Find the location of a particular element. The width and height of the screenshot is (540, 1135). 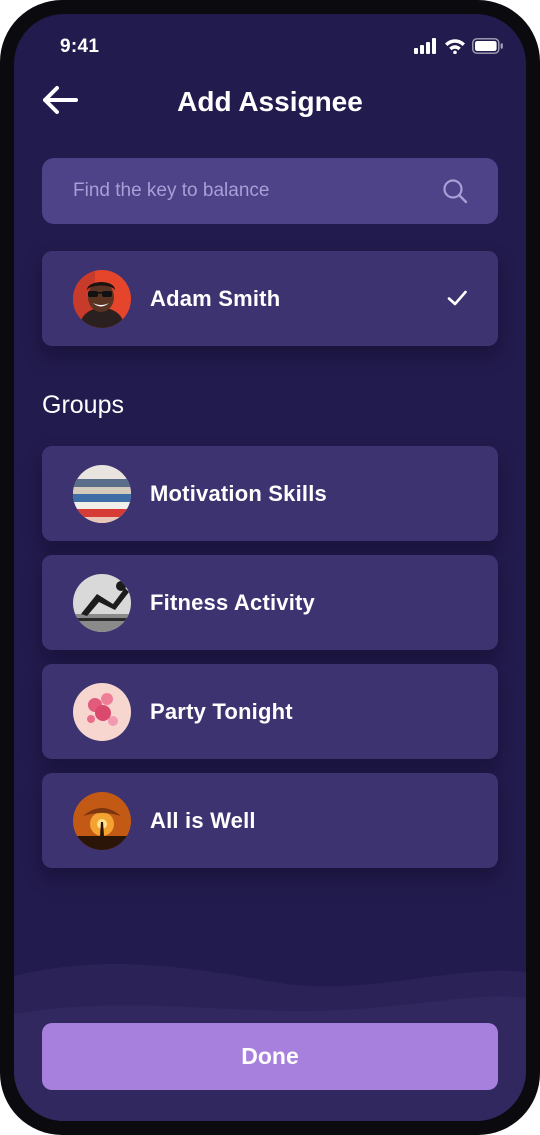

user-name: Adam Smith is located at coordinates (215, 298).